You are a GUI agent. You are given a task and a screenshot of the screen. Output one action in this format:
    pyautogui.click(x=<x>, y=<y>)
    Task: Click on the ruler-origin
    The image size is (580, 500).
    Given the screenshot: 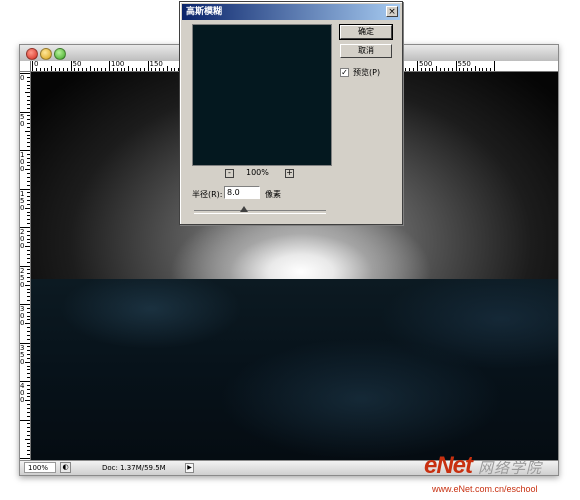 What is the action you would take?
    pyautogui.click(x=25, y=66)
    